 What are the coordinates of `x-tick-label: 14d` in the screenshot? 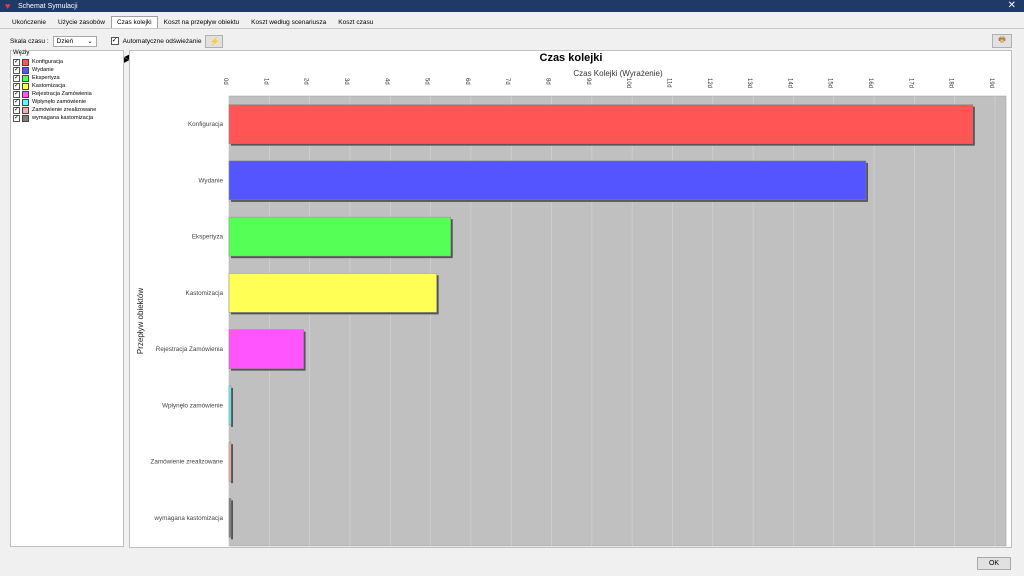 It's located at (789, 83).